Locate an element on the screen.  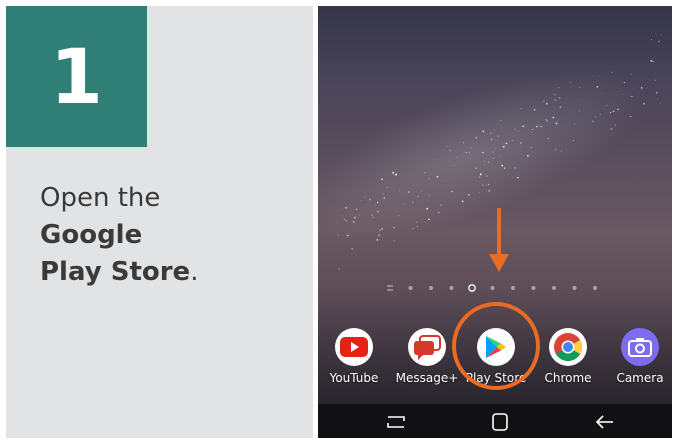
instruction-text: Open the Google Play Store. is located at coordinates (119, 235).